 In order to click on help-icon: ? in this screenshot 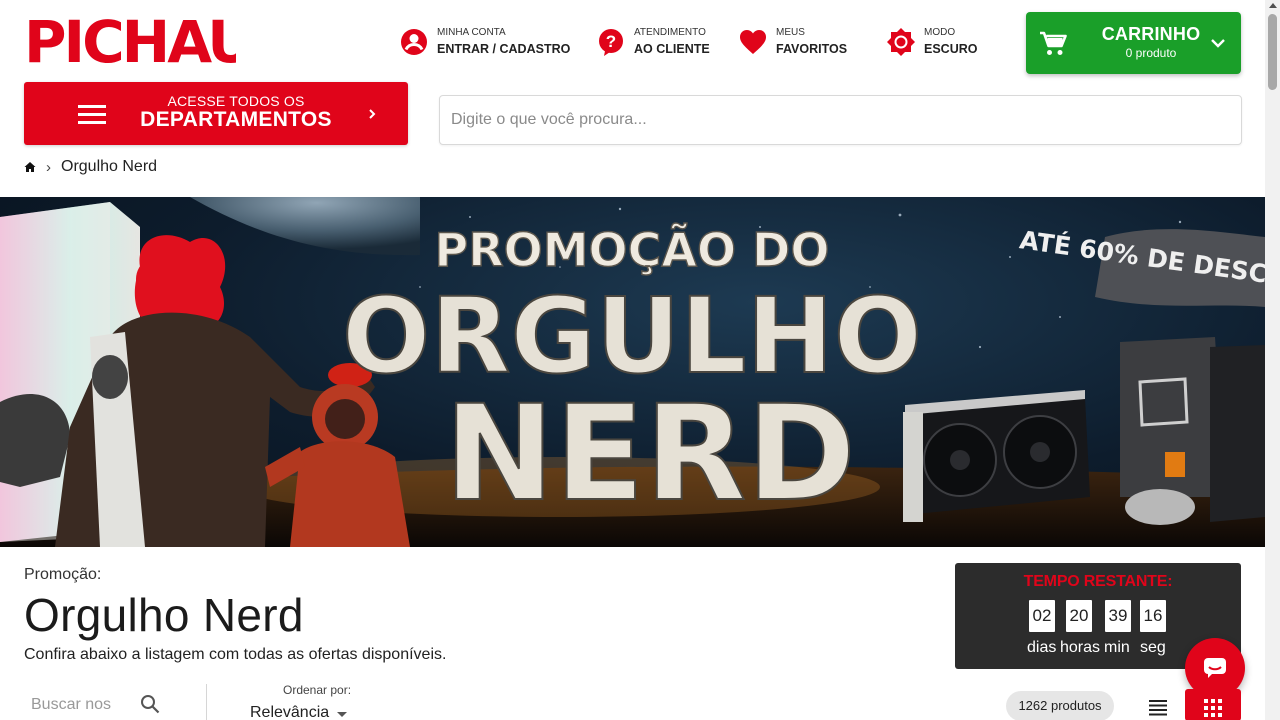, I will do `click(611, 42)`.